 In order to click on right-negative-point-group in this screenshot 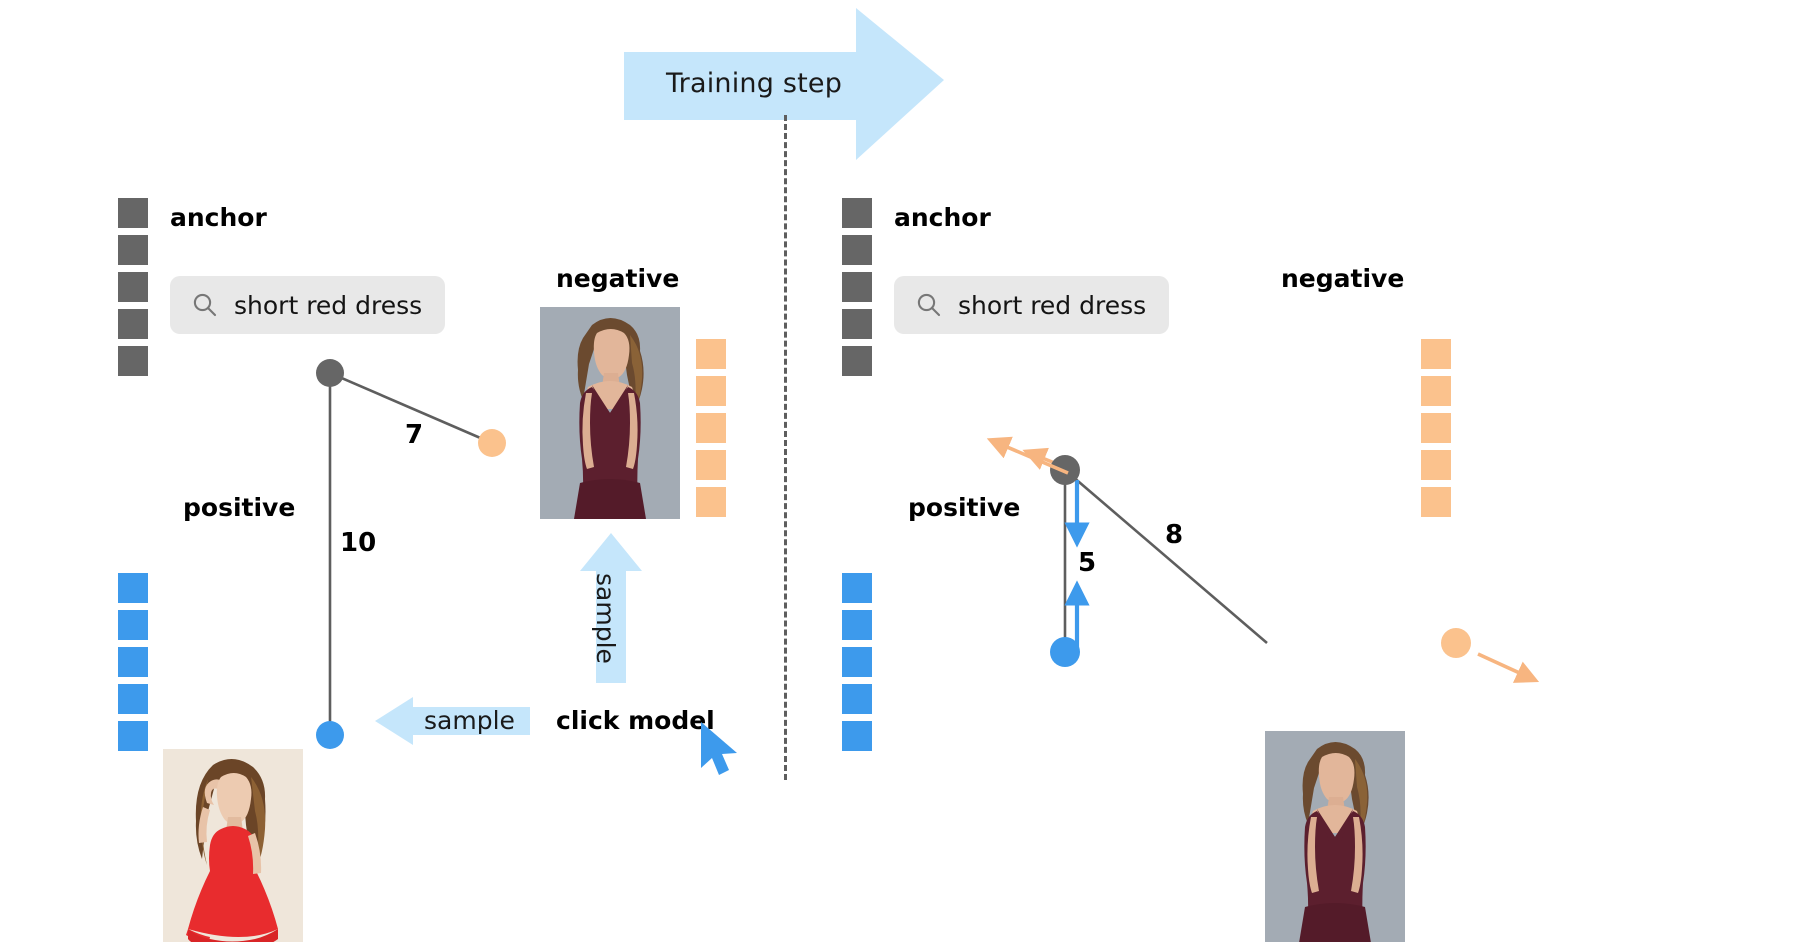, I will do `click(1490, 655)`.